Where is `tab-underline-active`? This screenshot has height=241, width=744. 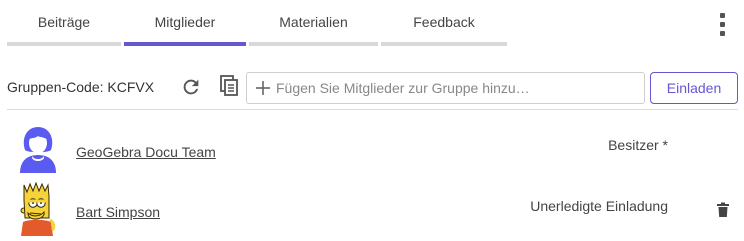 tab-underline-active is located at coordinates (185, 44).